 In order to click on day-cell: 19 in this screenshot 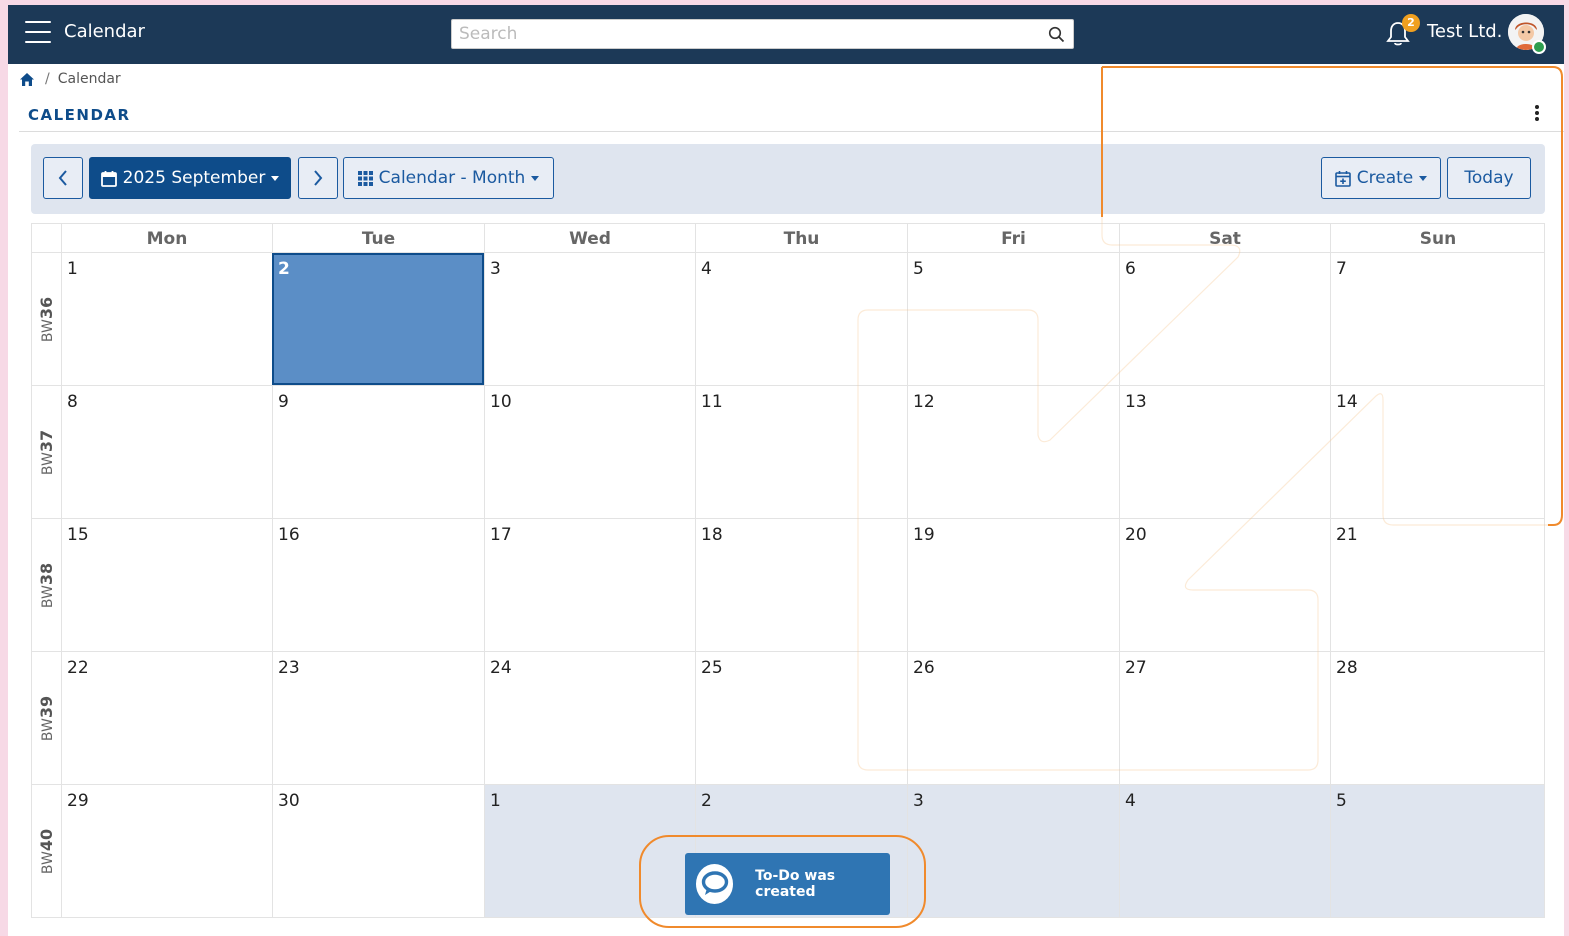, I will do `click(1013, 585)`.